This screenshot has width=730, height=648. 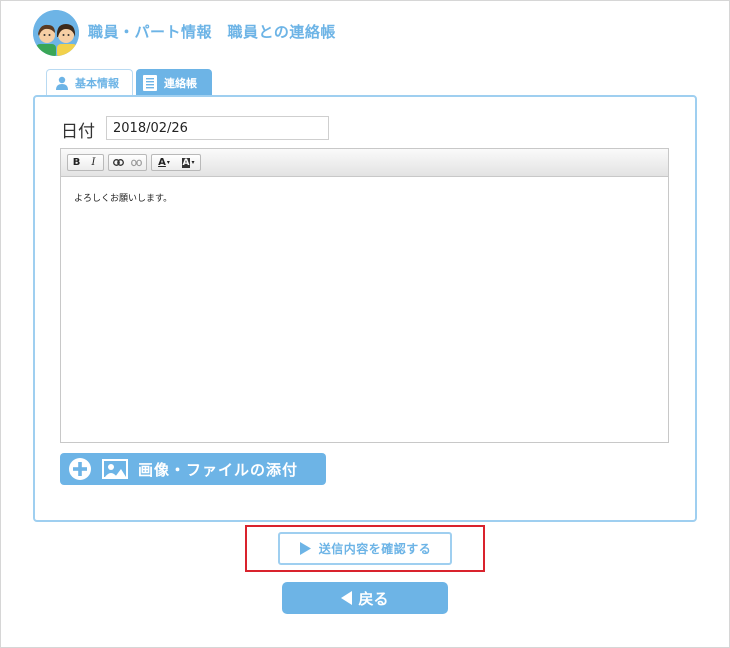 I want to click on confirm-submission-label: 送信内容を確認する, so click(x=375, y=549).